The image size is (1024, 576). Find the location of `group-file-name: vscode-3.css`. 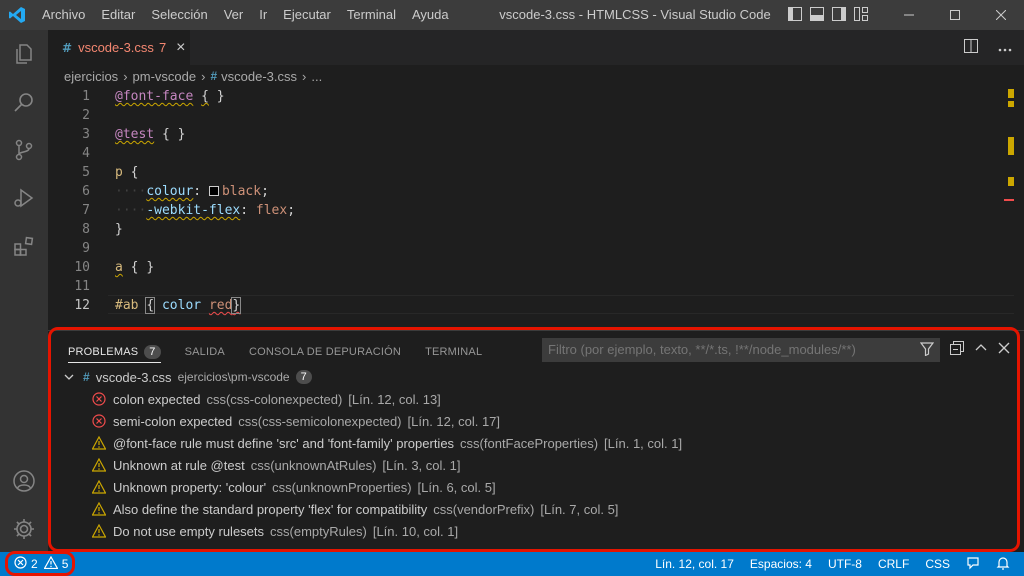

group-file-name: vscode-3.css is located at coordinates (133, 377).